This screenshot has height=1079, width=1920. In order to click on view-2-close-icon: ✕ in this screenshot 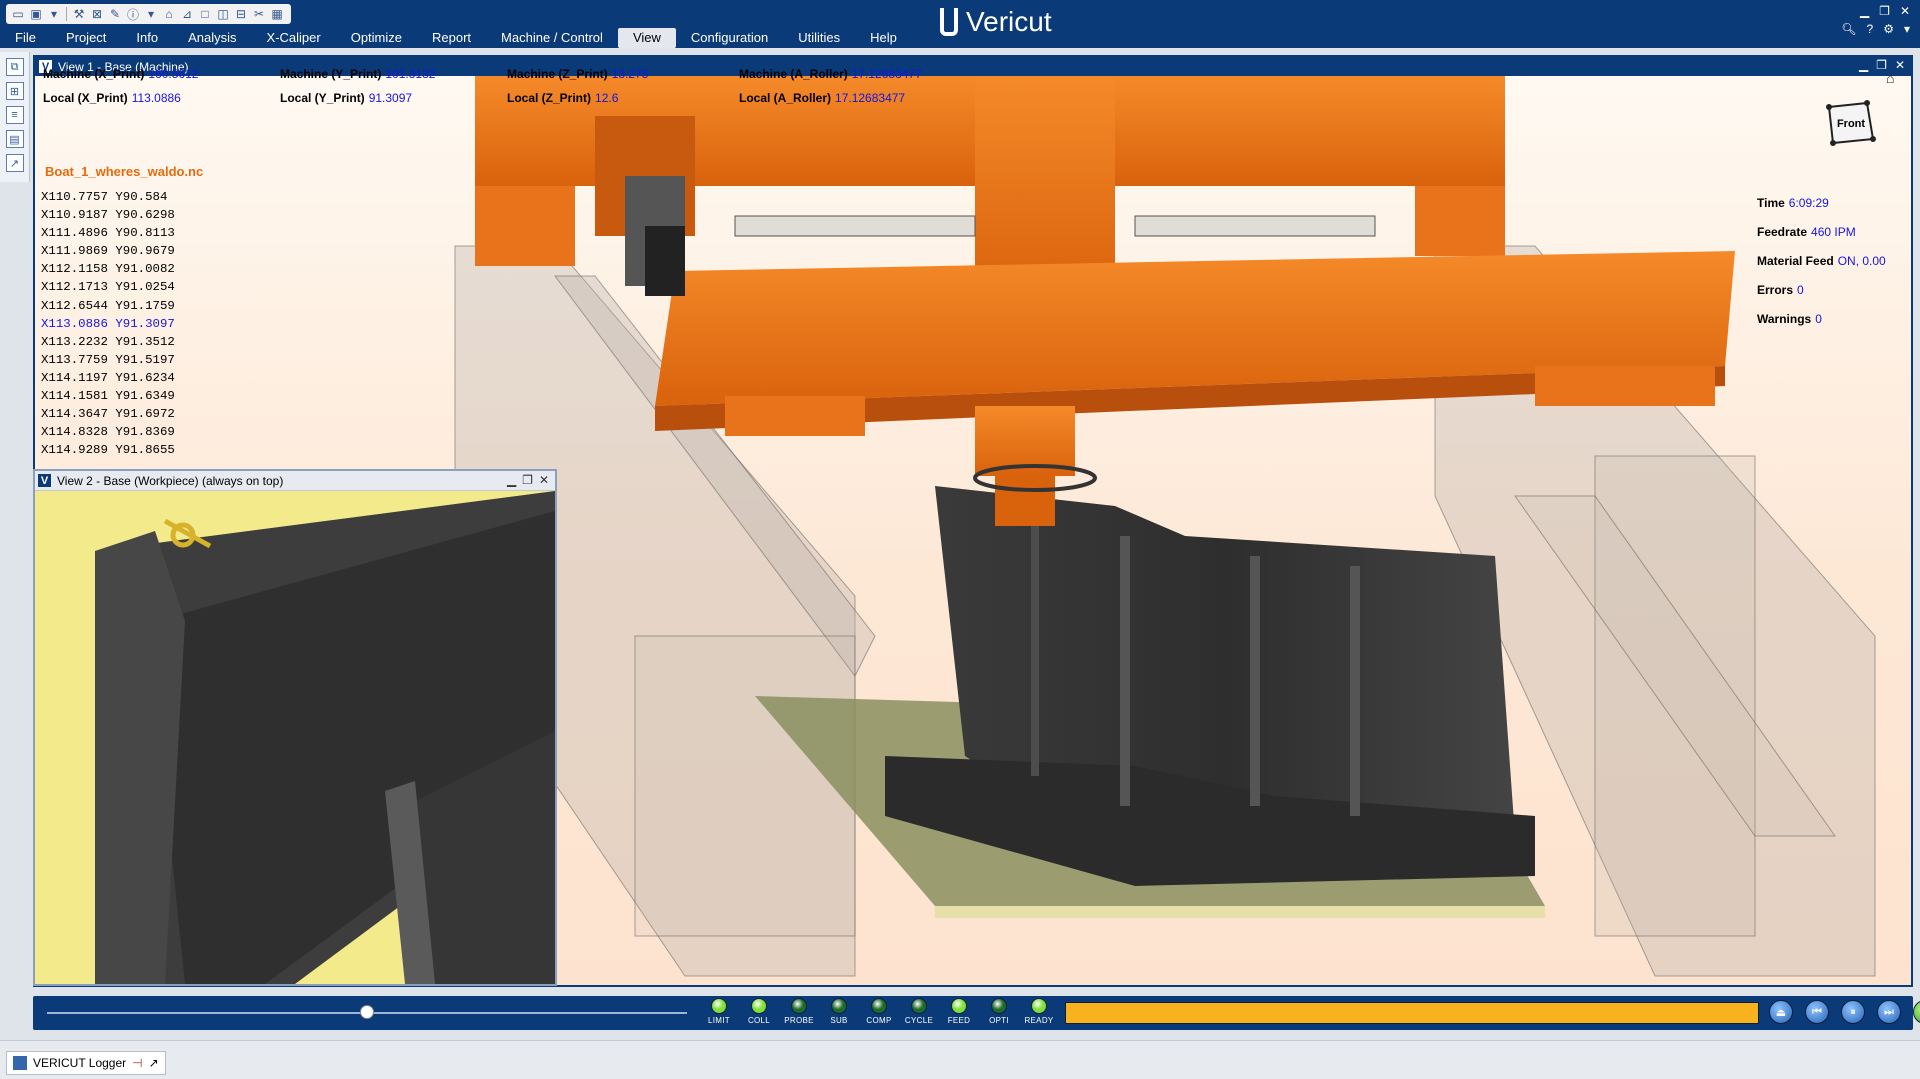, I will do `click(544, 480)`.